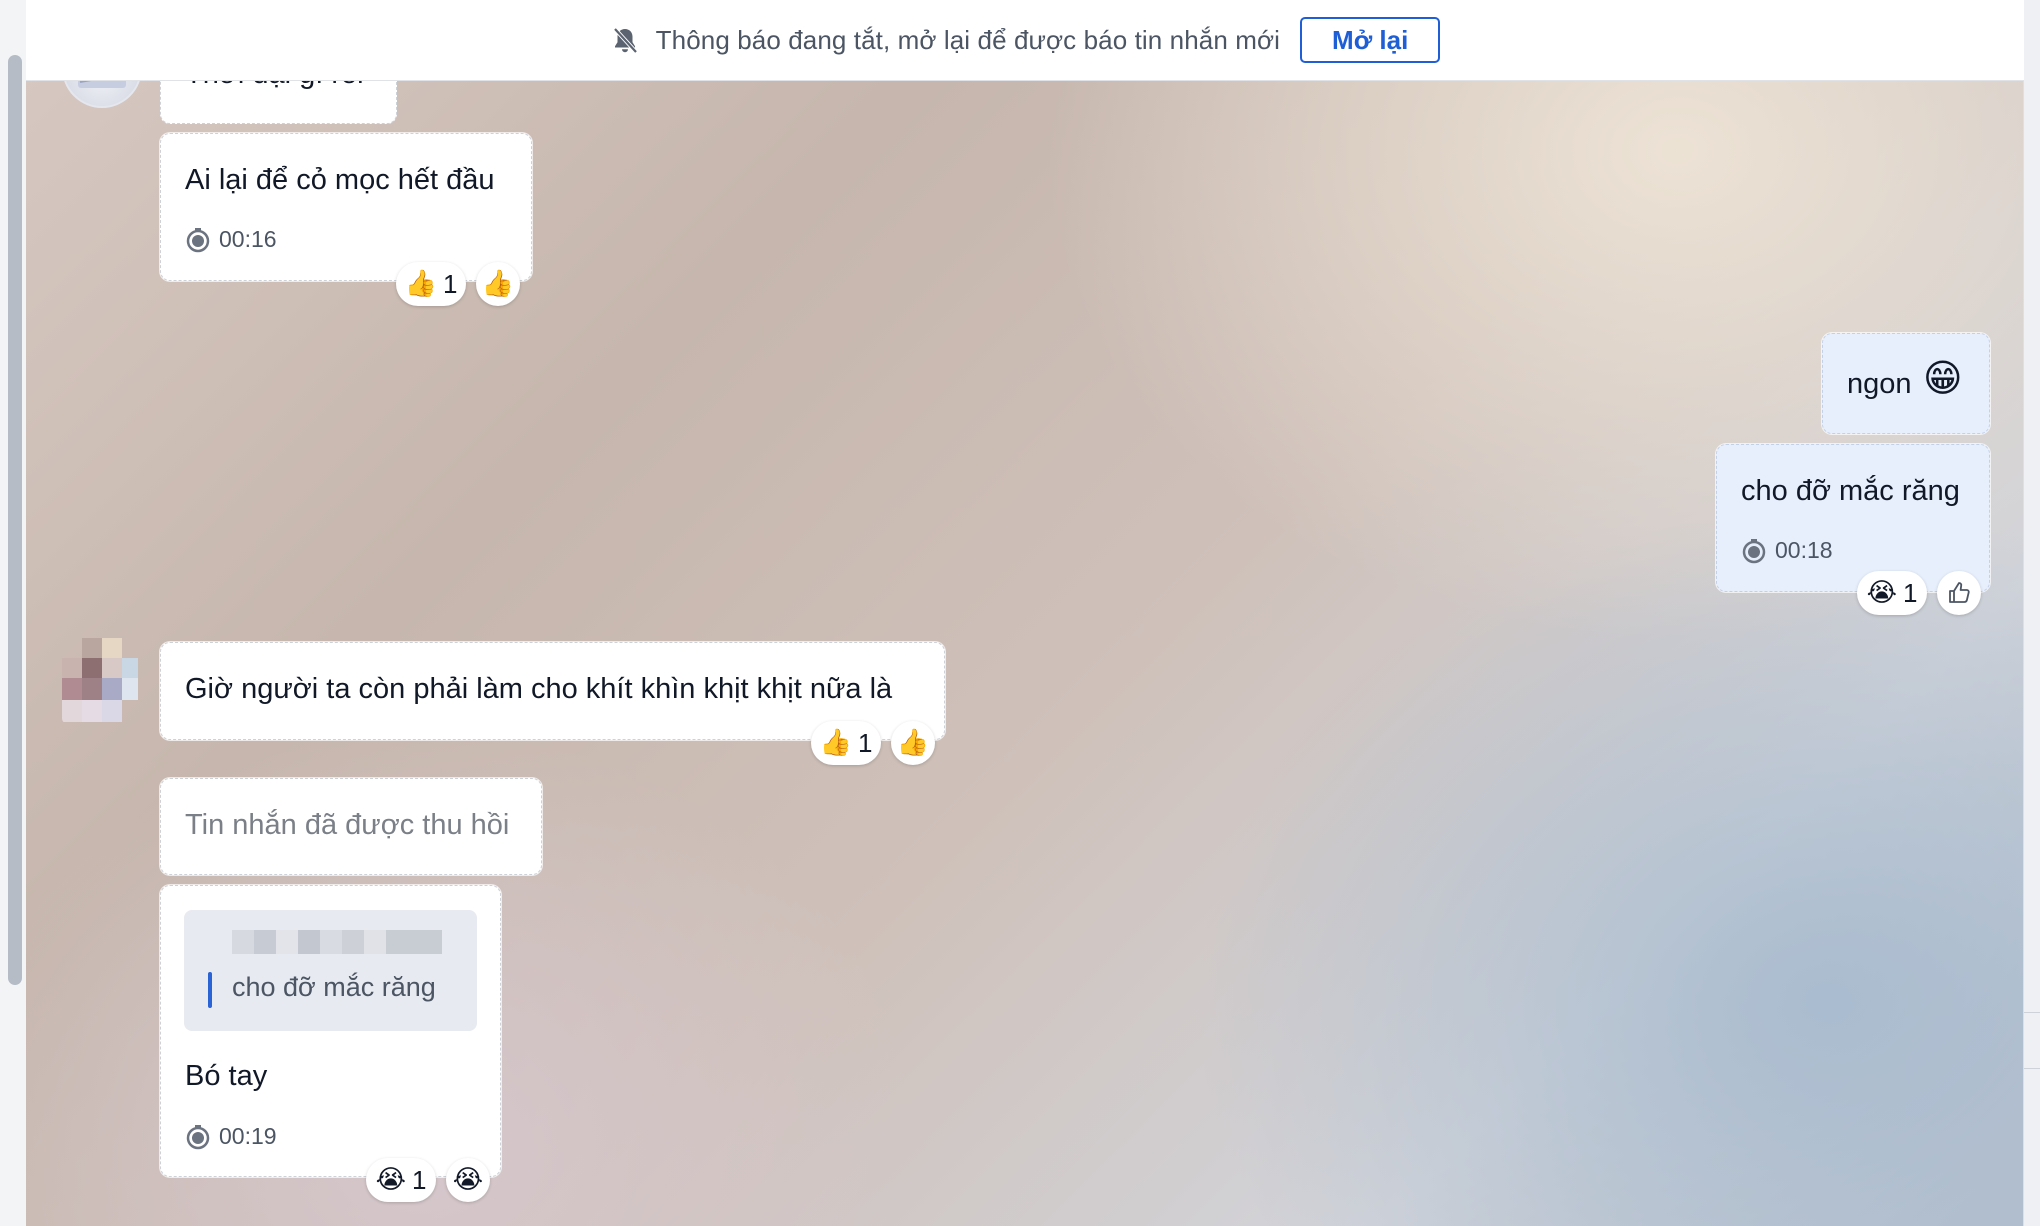 Image resolution: width=2040 pixels, height=1226 pixels. What do you see at coordinates (15, 520) in the screenshot?
I see `scrollbar-thumb` at bounding box center [15, 520].